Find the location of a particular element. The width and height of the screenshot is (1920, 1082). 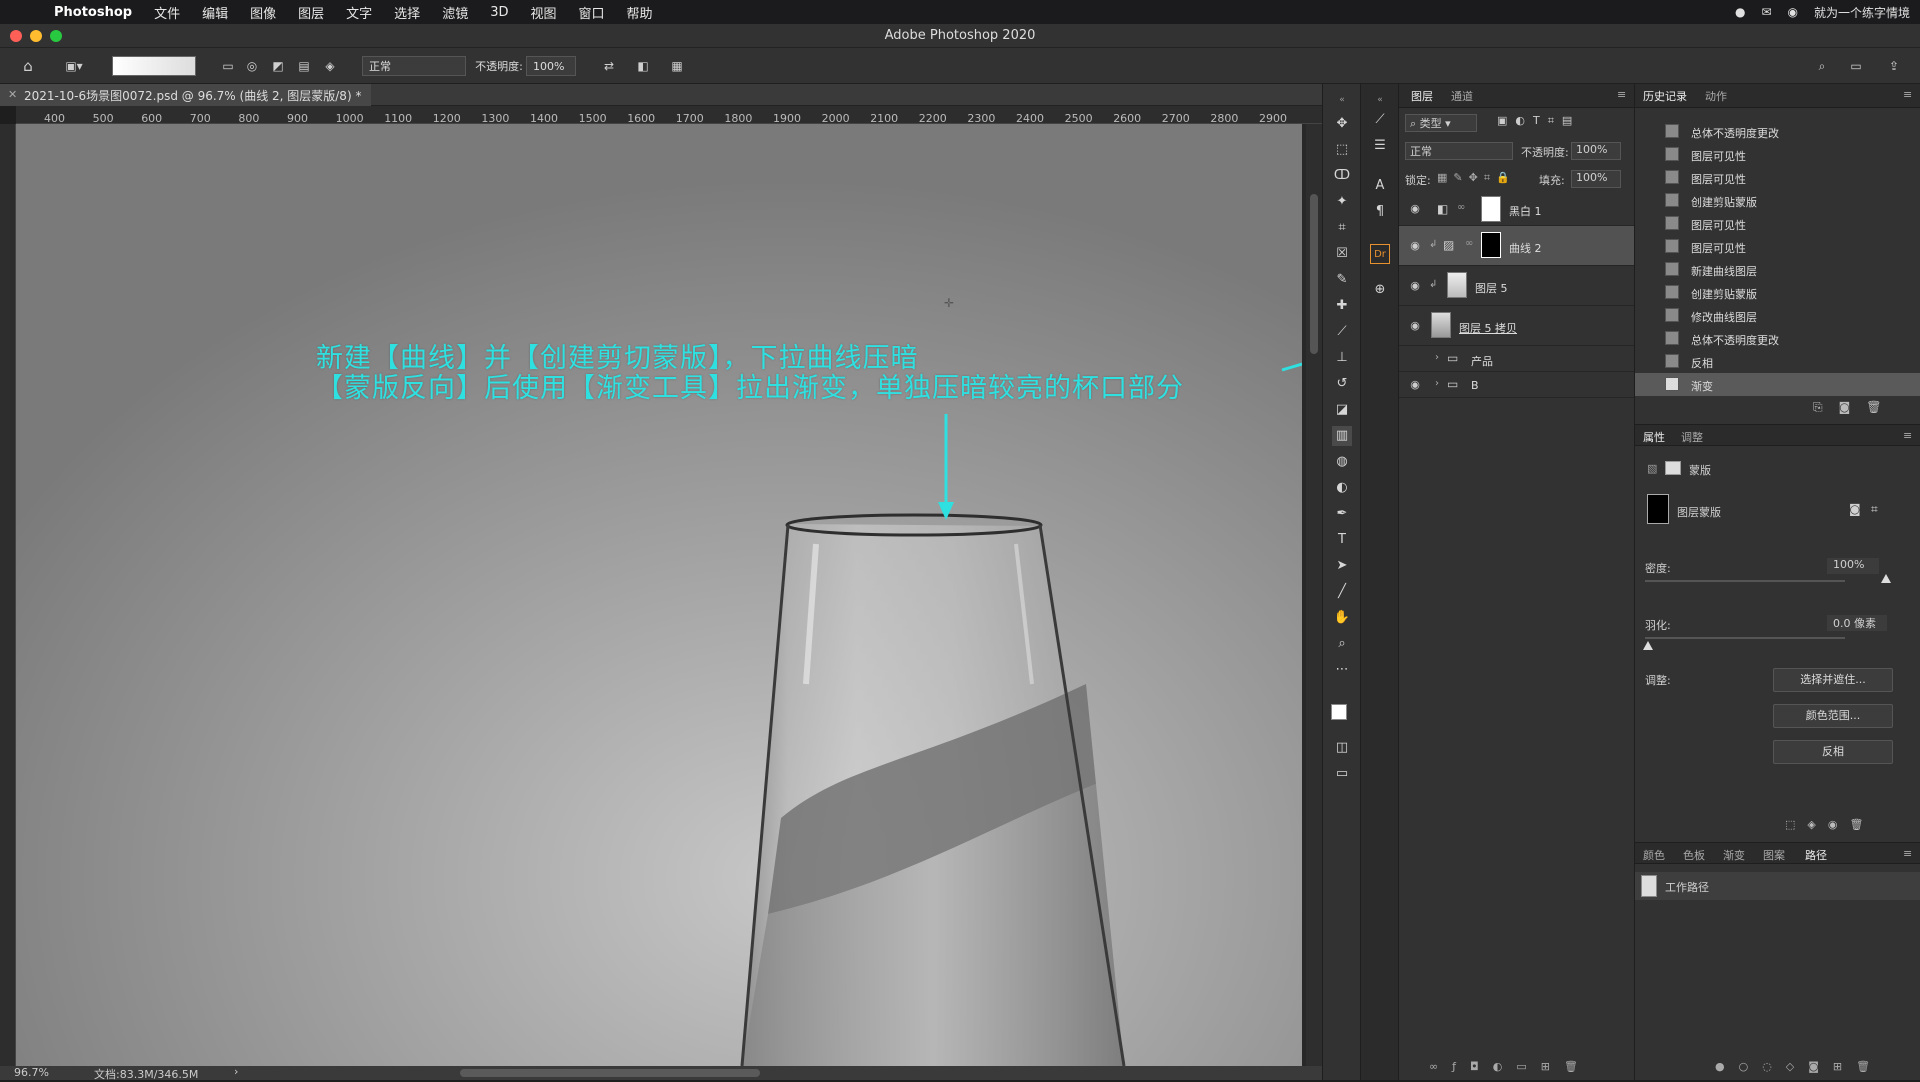

reflected-gradient-icon: ▤ is located at coordinates (304, 66).